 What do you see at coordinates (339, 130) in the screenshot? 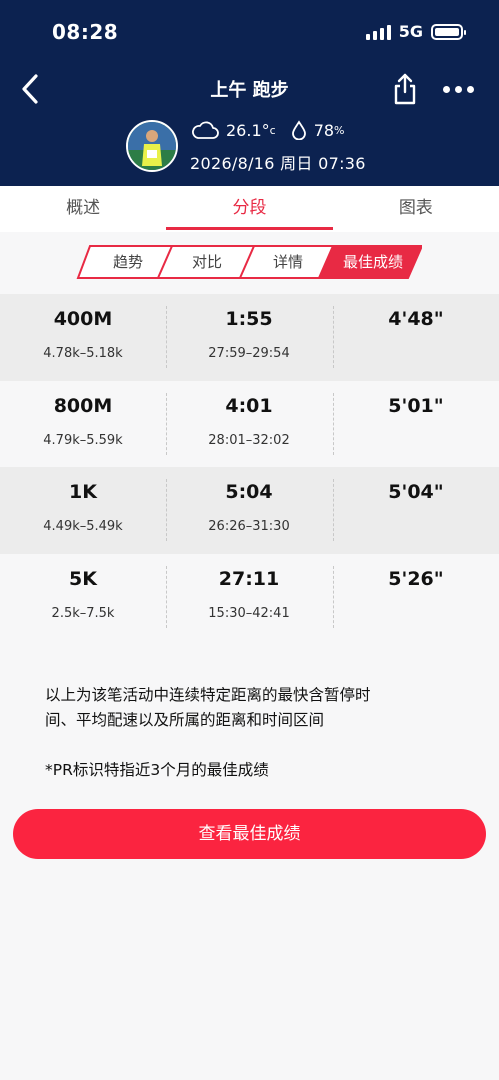
I see `humidity-unit: %` at bounding box center [339, 130].